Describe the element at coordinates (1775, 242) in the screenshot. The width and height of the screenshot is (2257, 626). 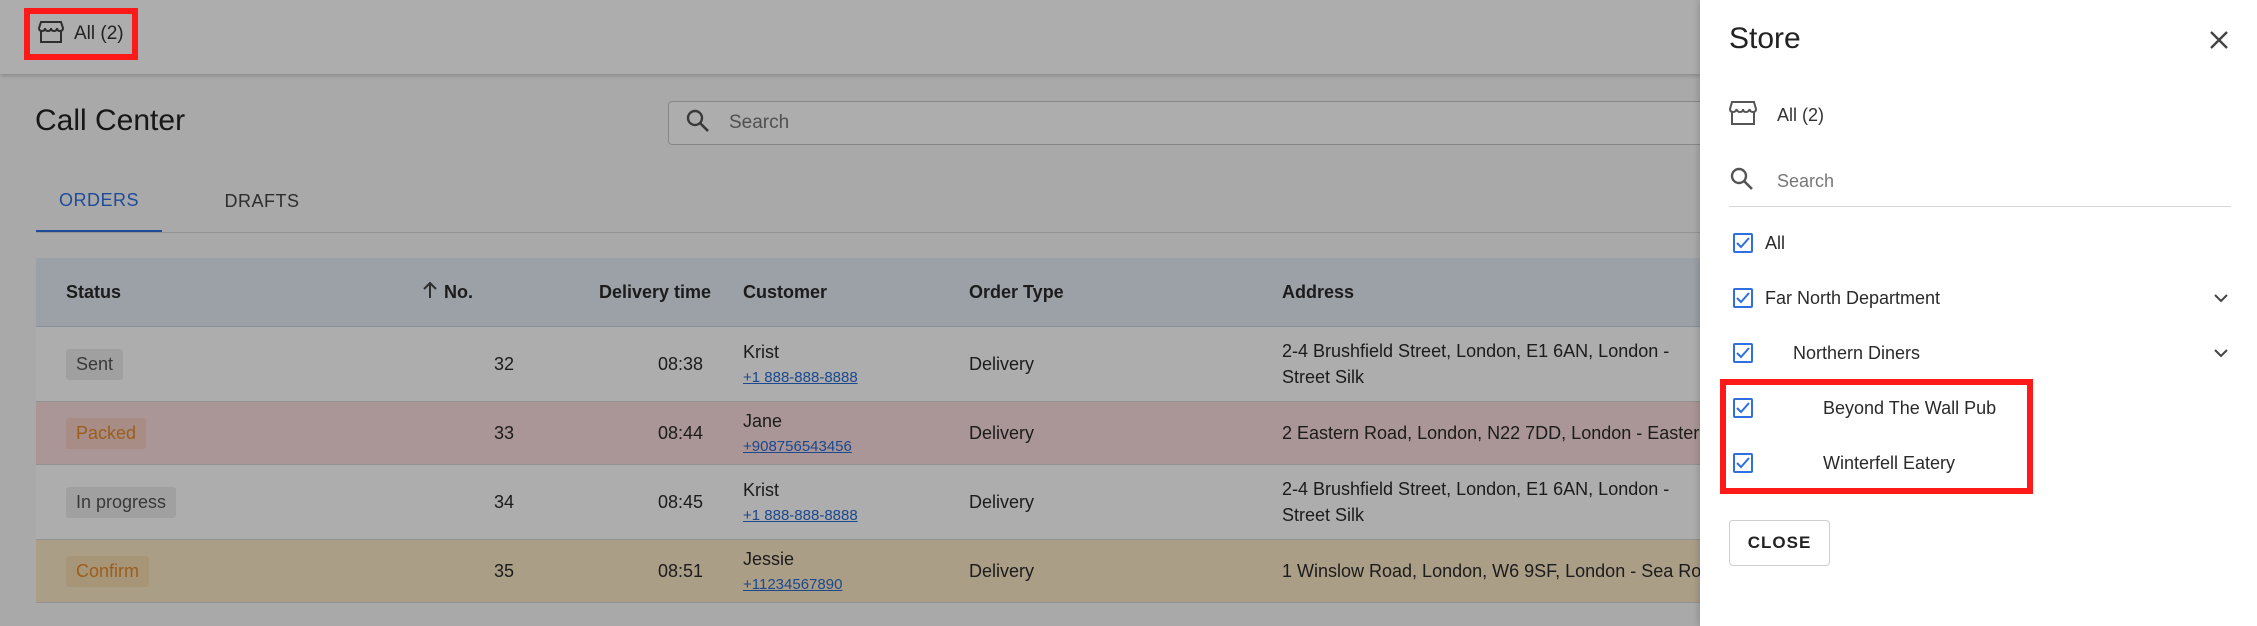
I see `tree-item-label: All` at that location.